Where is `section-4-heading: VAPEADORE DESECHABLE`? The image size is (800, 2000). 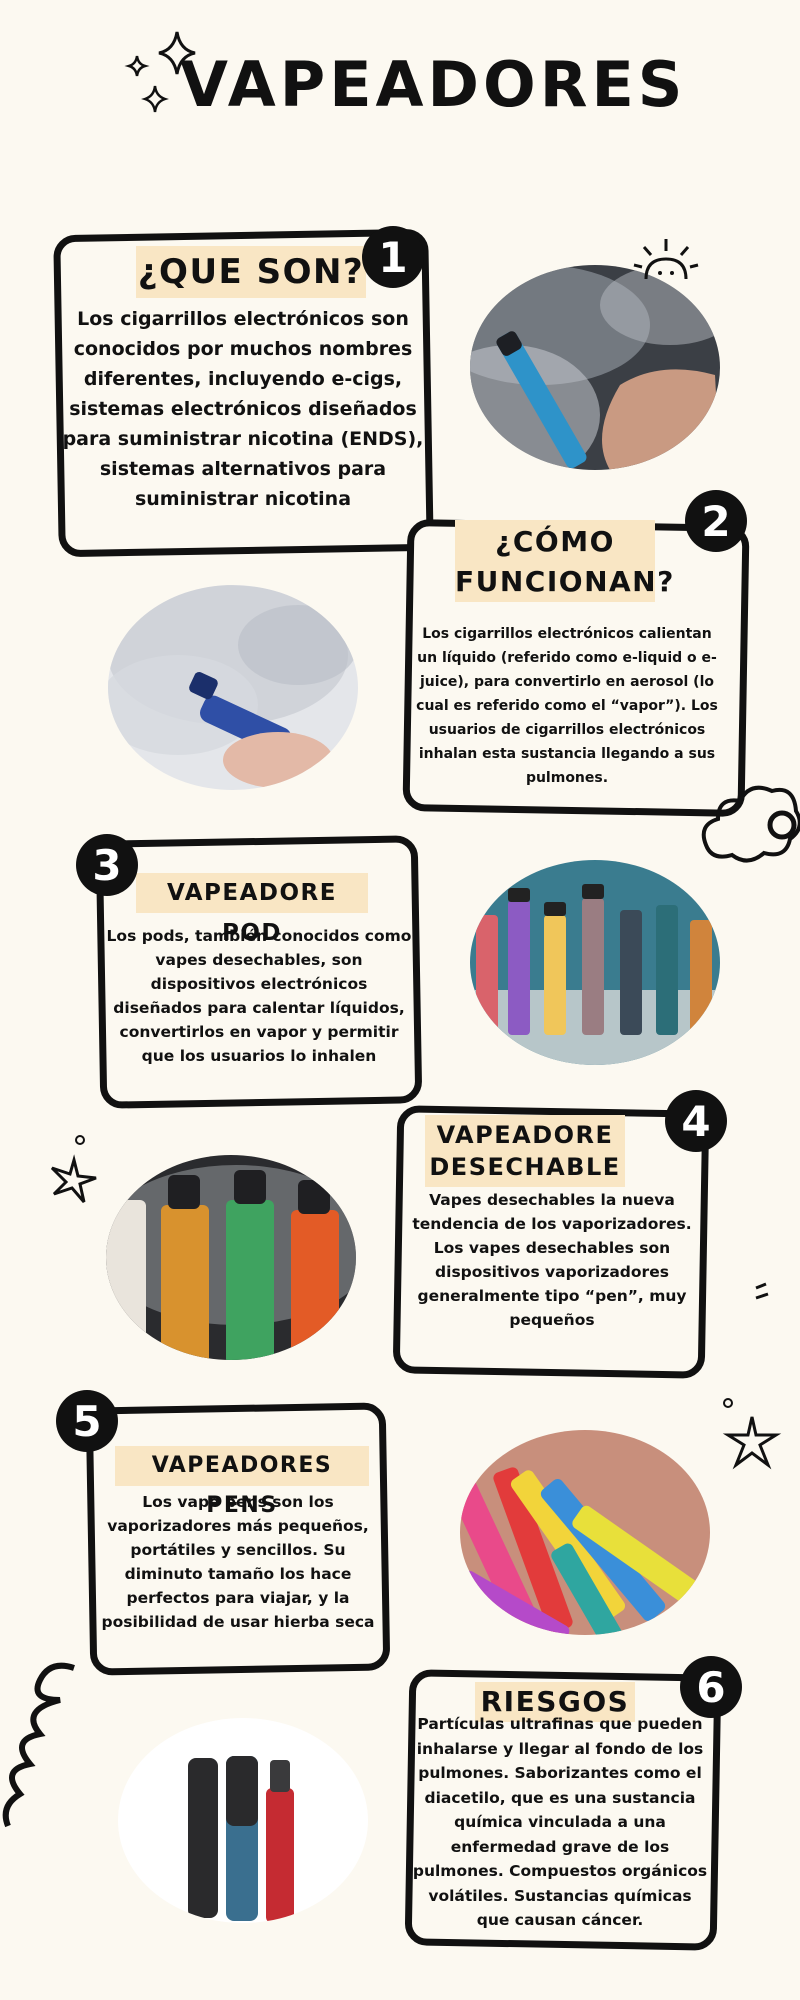
section-4-heading: VAPEADORE DESECHABLE is located at coordinates (525, 1151).